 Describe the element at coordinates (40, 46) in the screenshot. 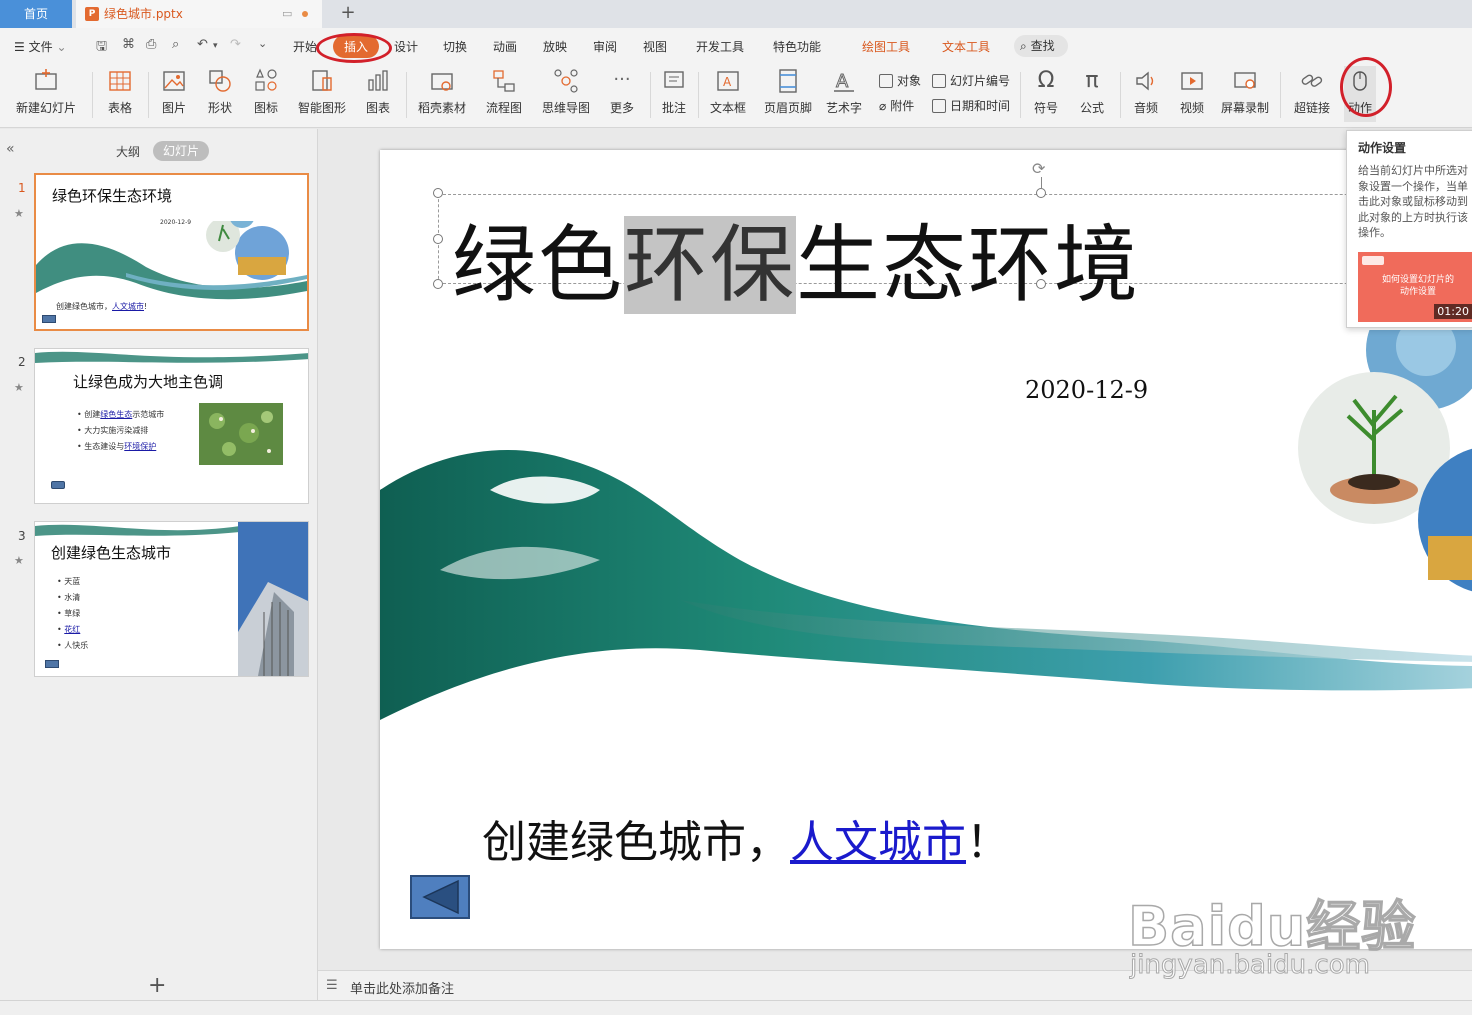

I see `file-menu: ☰ 文件 ⌄` at that location.